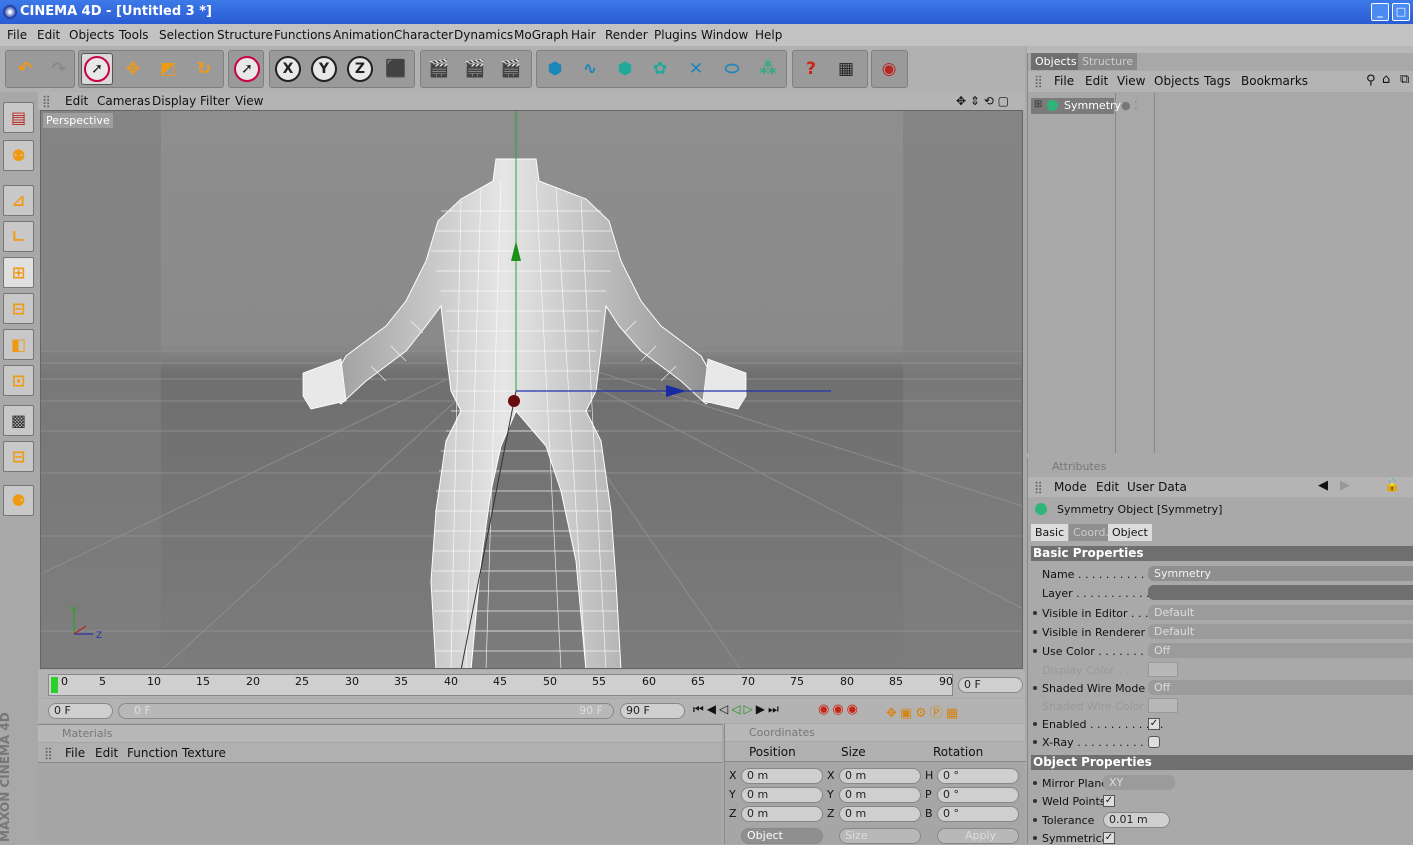  Describe the element at coordinates (1280, 573) in the screenshot. I see `name-field: Symmetry` at that location.